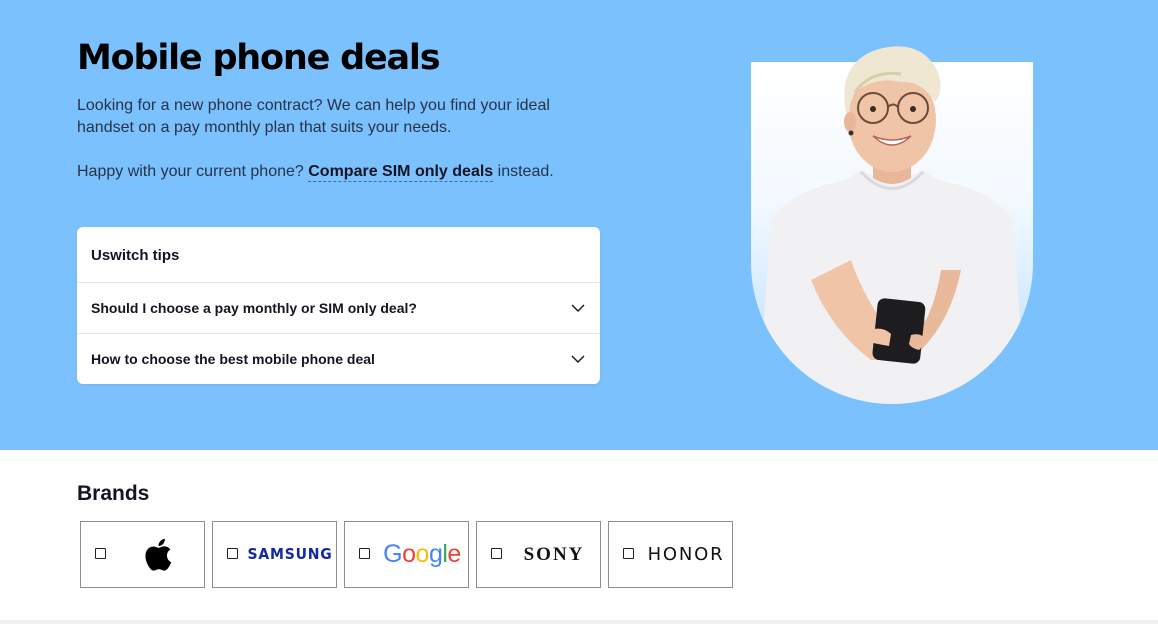 Image resolution: width=1158 pixels, height=624 pixels. I want to click on woman-with-phone-illustration, so click(892, 225).